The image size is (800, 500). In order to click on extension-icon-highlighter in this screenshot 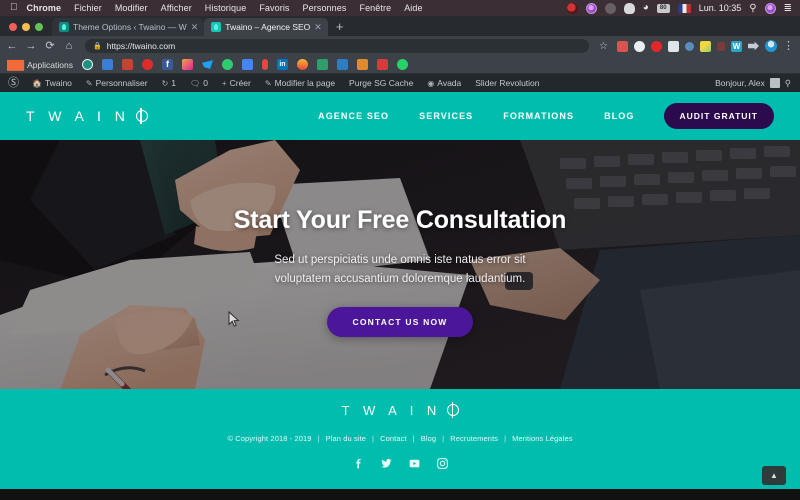, I will do `click(705, 46)`.